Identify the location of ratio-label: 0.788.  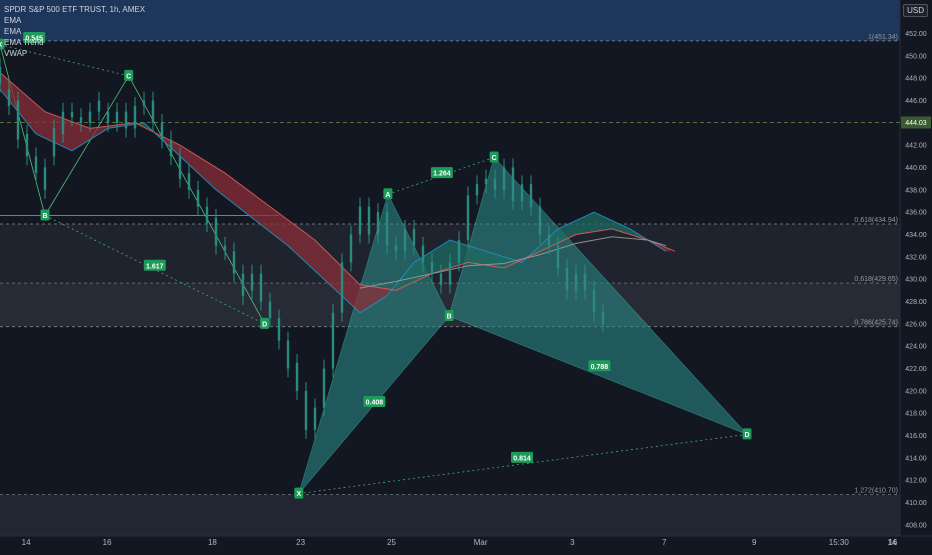
(600, 367).